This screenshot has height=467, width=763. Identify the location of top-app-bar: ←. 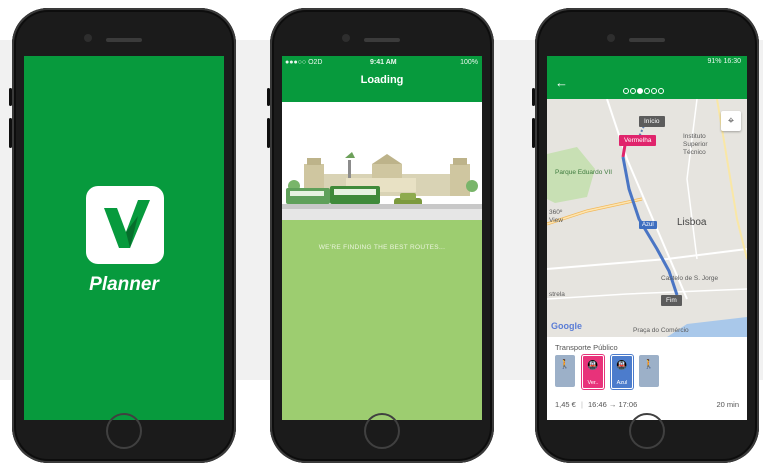
(647, 84).